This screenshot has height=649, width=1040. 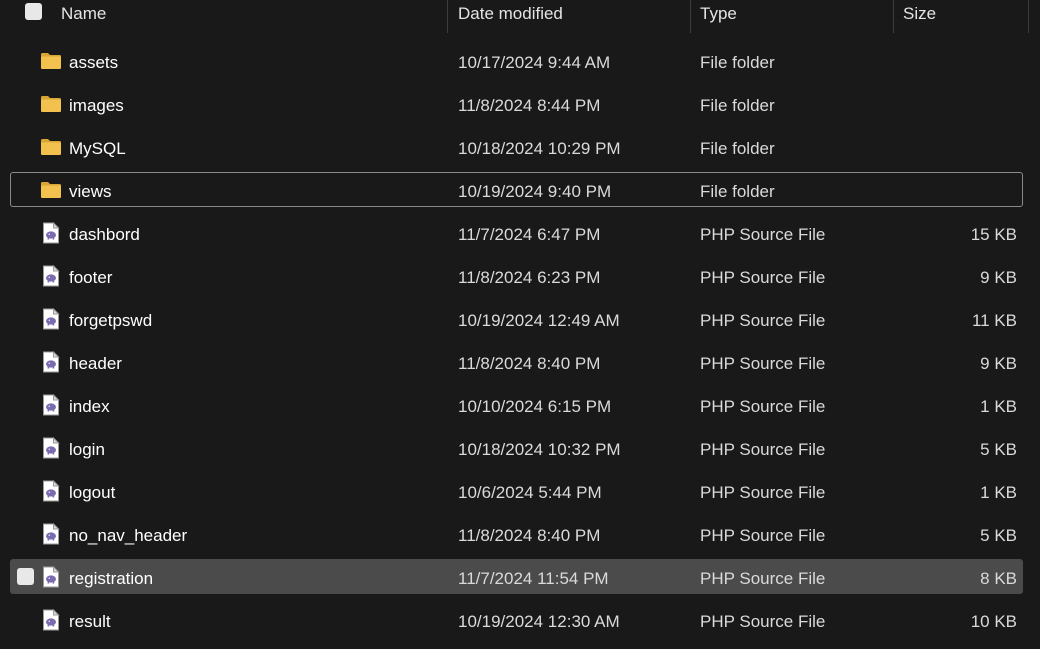 I want to click on date-modified: 10/6/2024 5:44 PM, so click(x=530, y=492).